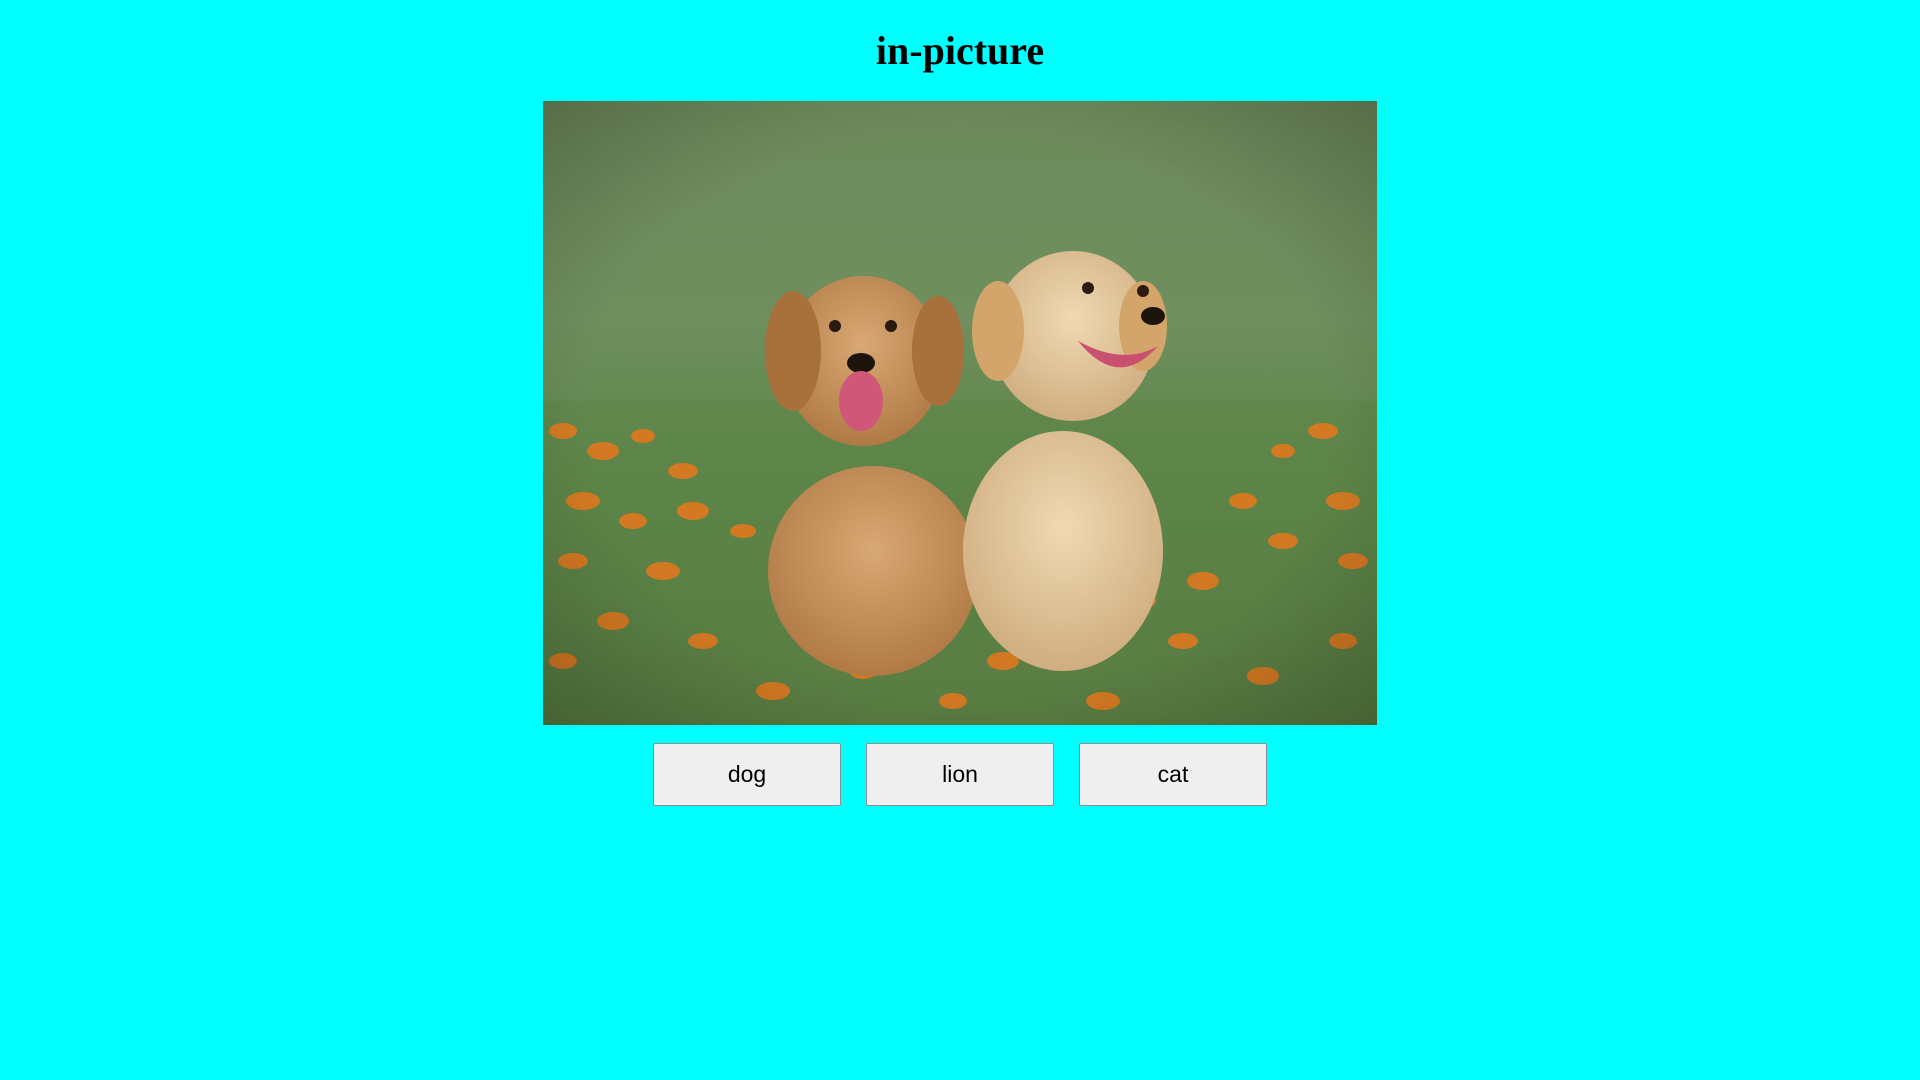 The image size is (1920, 1080). What do you see at coordinates (960, 50) in the screenshot?
I see `page-title: in-picture` at bounding box center [960, 50].